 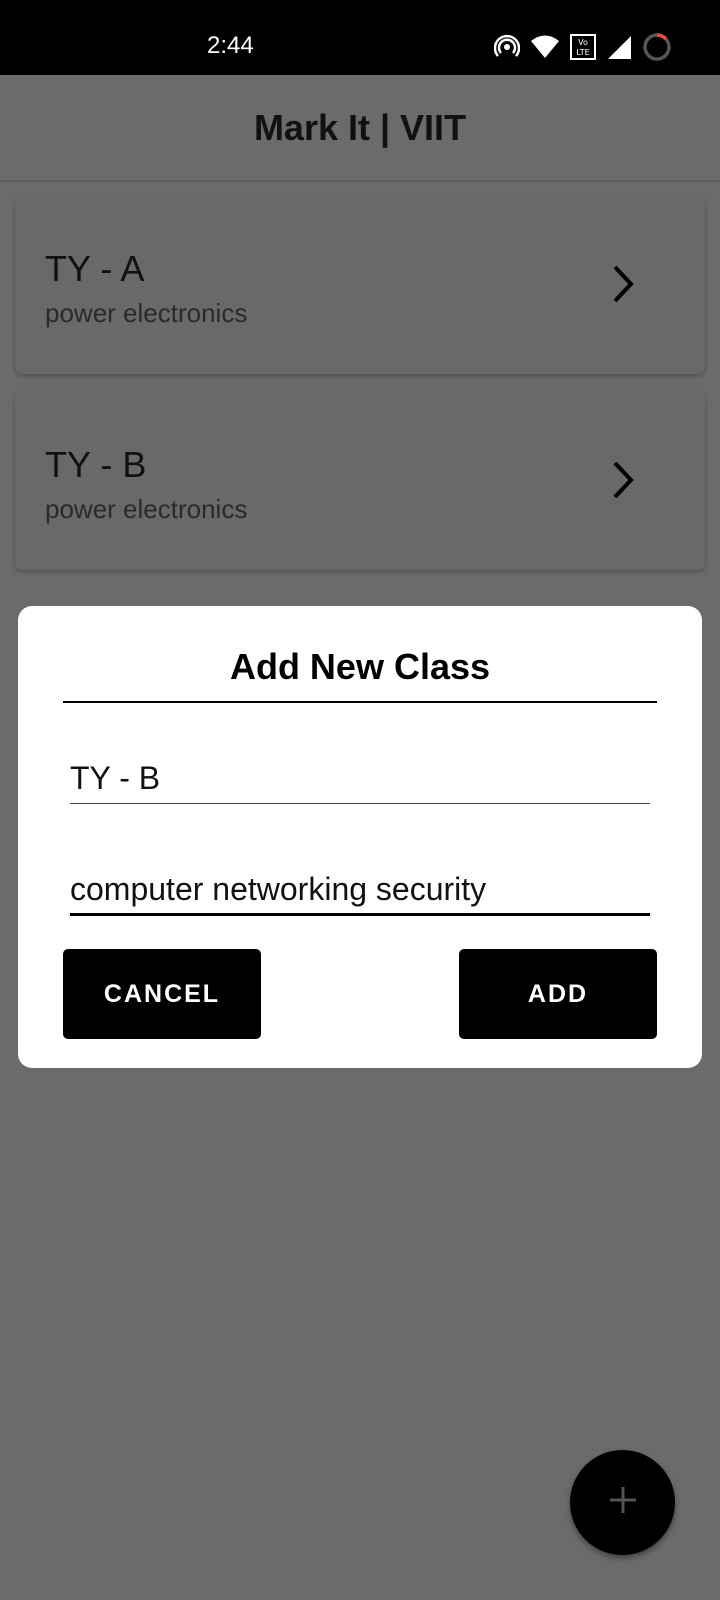 What do you see at coordinates (582, 52) in the screenshot?
I see `svg-text: LTE` at bounding box center [582, 52].